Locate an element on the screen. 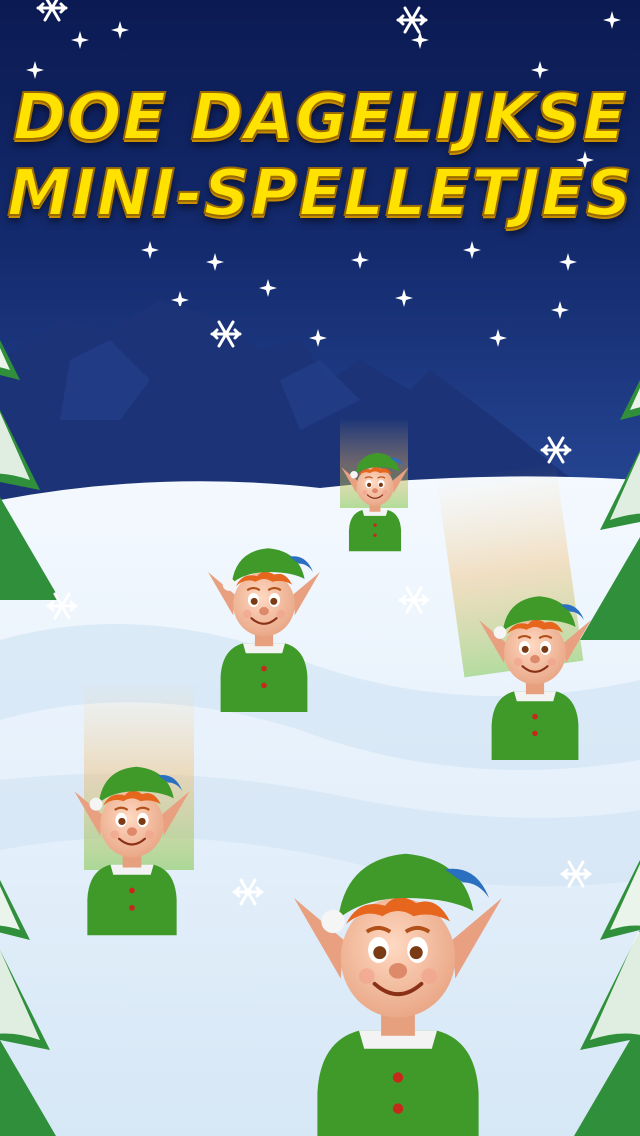 This screenshot has width=640, height=1136. headline-line-1: DOE DAGELIJKSE is located at coordinates (320, 118).